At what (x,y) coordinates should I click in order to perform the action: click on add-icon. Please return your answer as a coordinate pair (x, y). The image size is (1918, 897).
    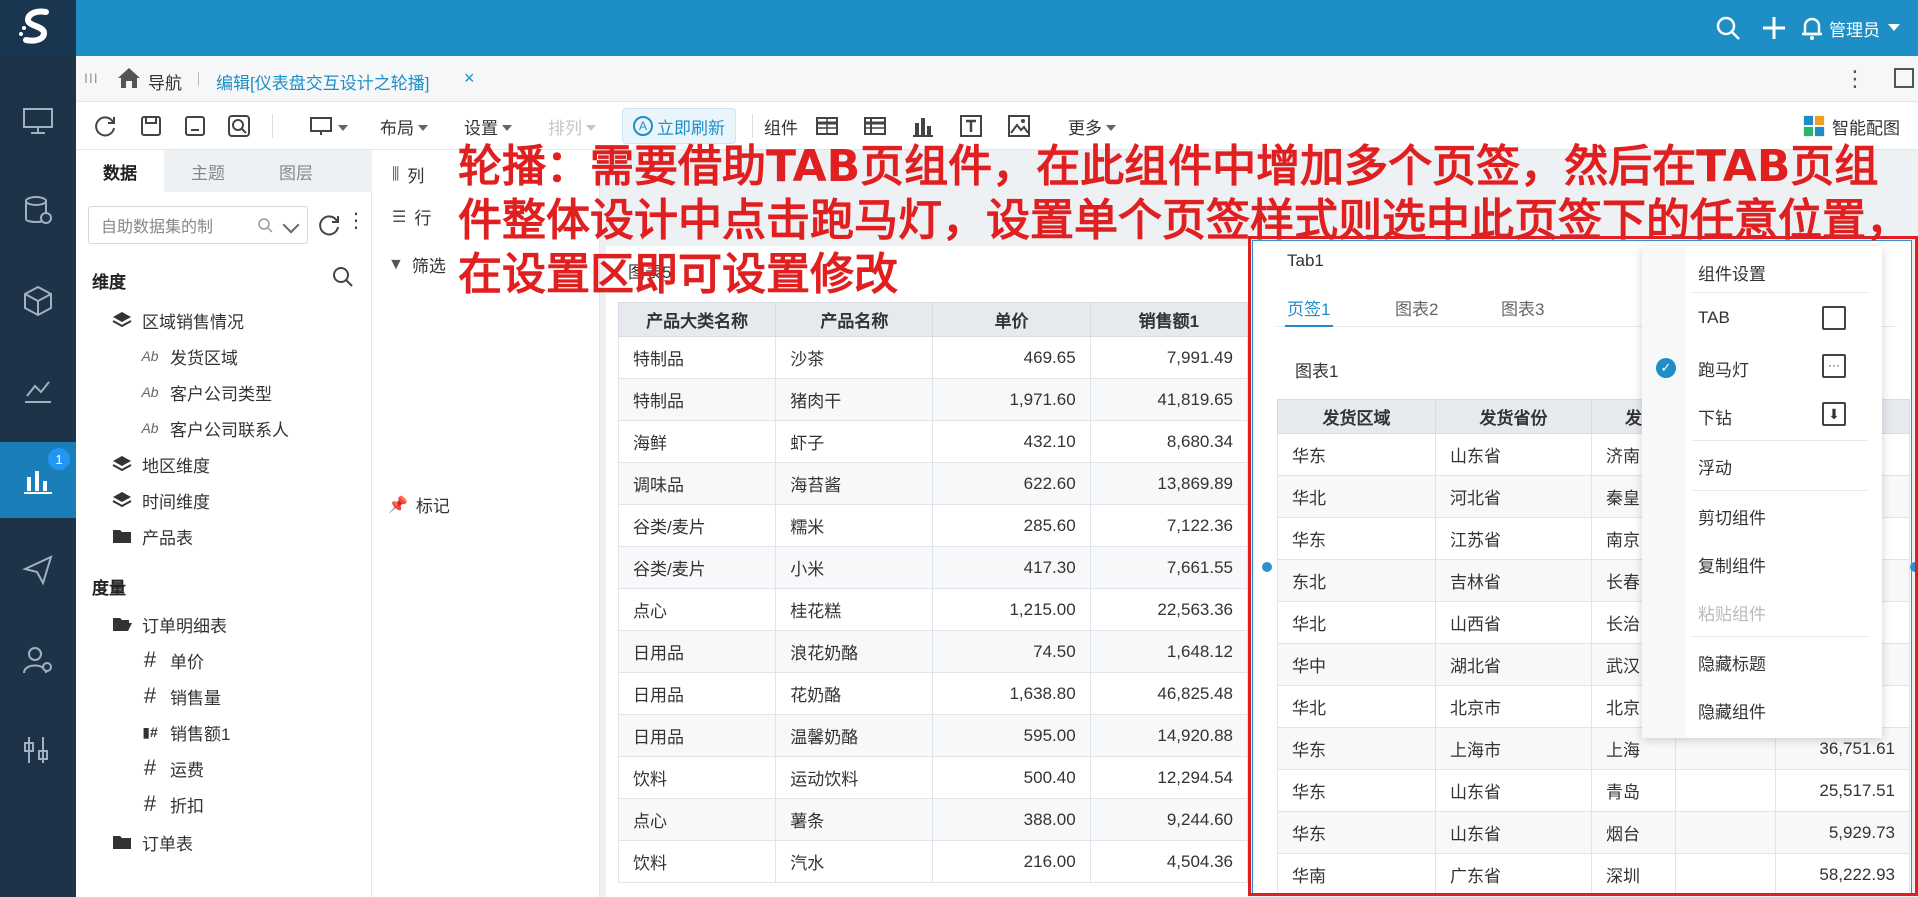
    Looking at the image, I should click on (1774, 28).